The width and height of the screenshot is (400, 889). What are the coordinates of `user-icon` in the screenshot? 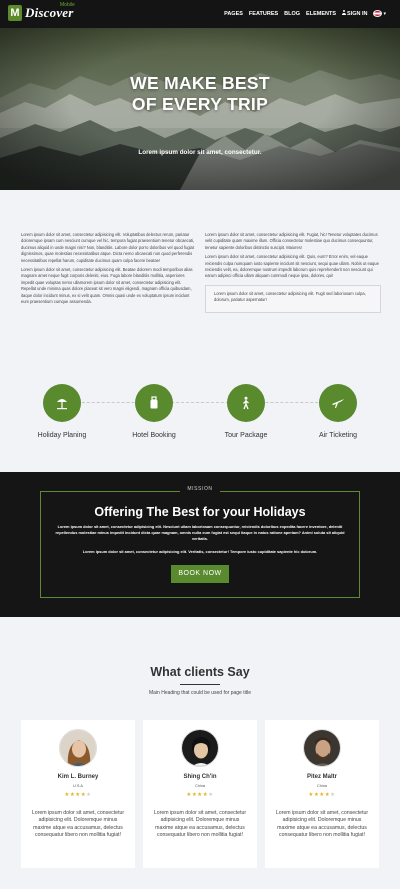 It's located at (344, 12).